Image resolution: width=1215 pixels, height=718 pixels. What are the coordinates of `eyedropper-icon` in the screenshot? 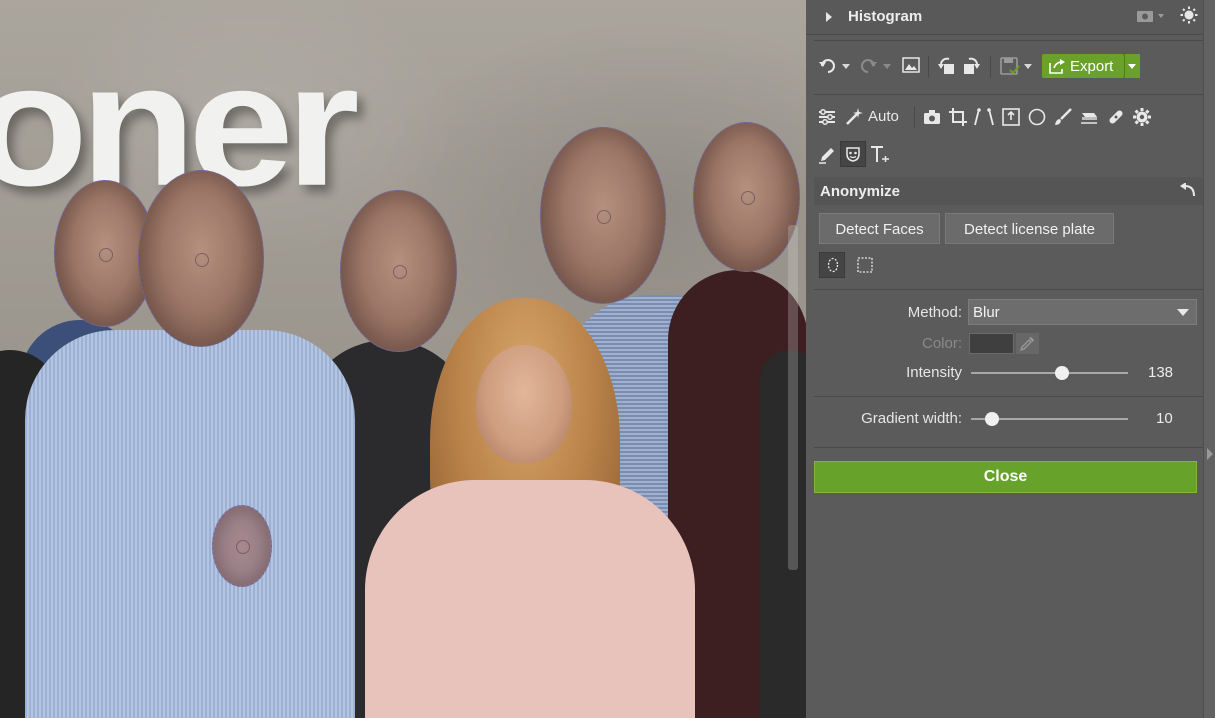 It's located at (1027, 344).